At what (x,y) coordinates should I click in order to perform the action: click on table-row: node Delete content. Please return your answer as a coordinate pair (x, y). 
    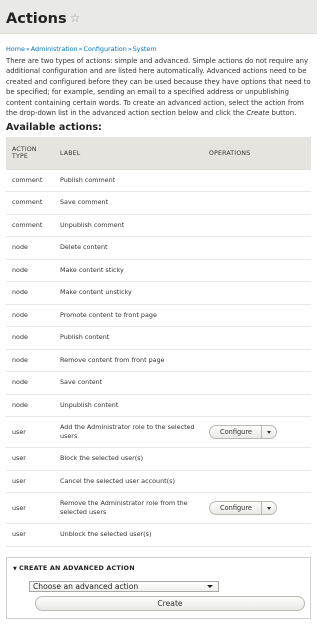
    Looking at the image, I should click on (158, 248).